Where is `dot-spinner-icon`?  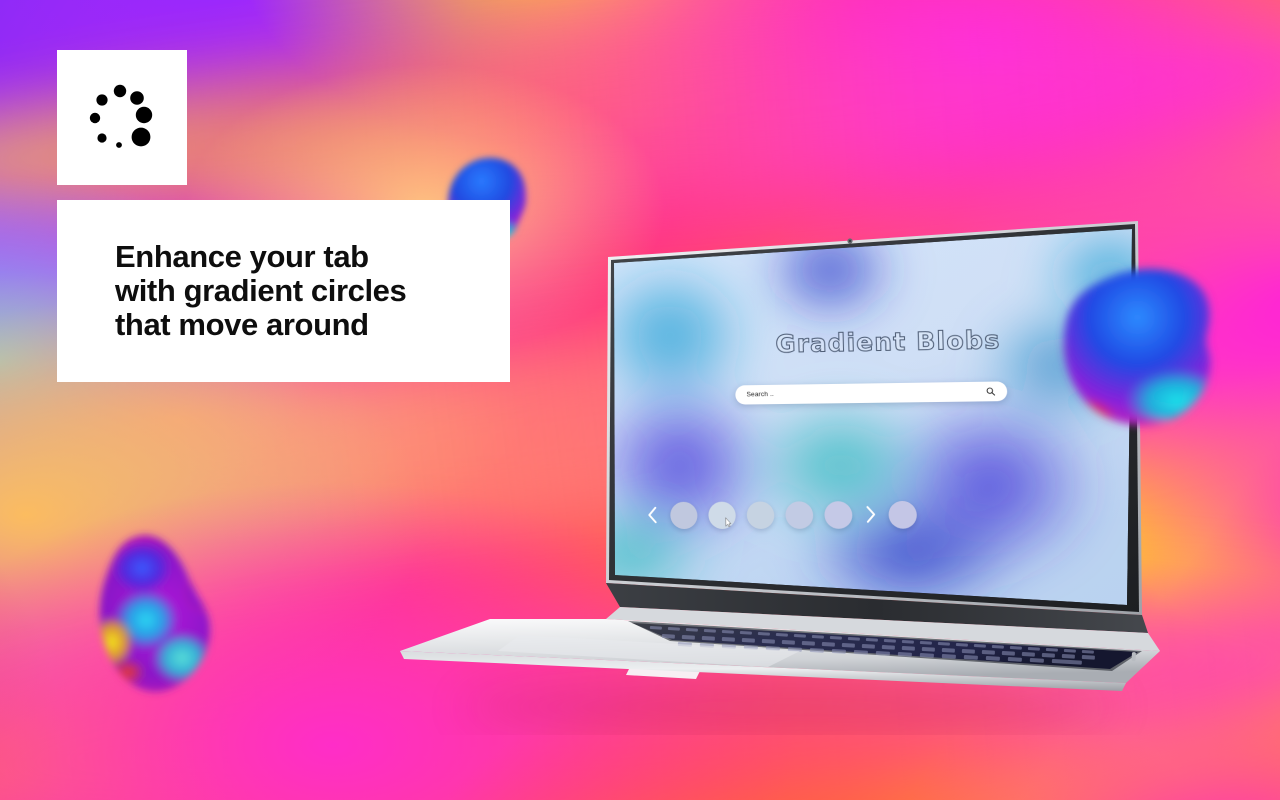
dot-spinner-icon is located at coordinates (121, 116).